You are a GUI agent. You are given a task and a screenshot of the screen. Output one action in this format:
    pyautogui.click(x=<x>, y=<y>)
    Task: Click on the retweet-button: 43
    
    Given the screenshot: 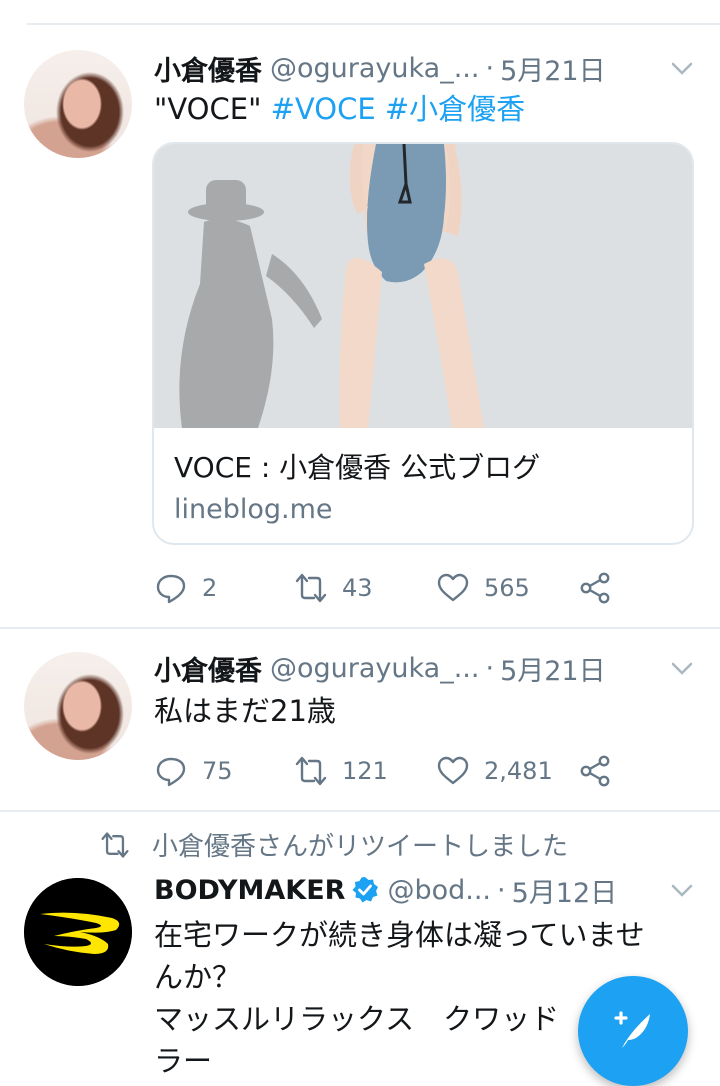 What is the action you would take?
    pyautogui.click(x=333, y=588)
    